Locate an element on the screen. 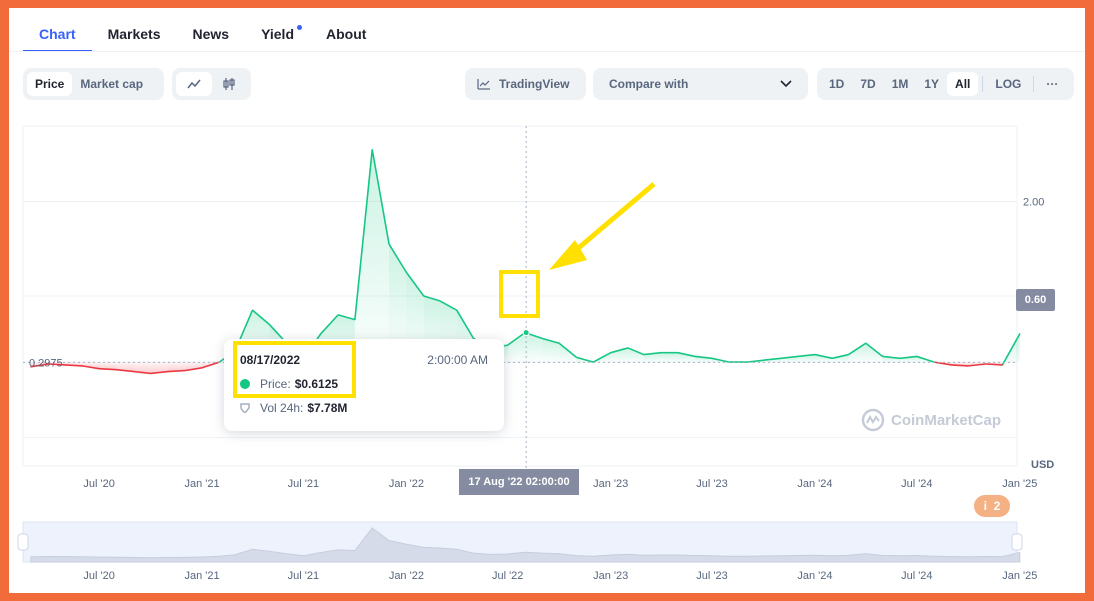  x-tick-label: Jul '23 is located at coordinates (711, 484).